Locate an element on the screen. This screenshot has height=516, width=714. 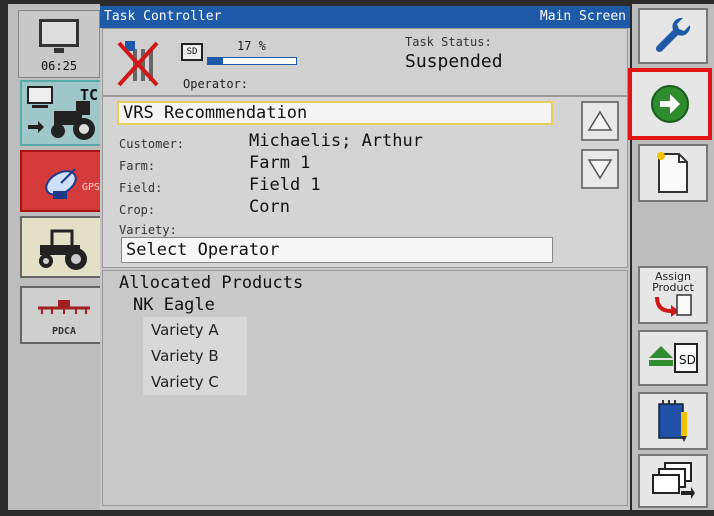
recommendation-title: VRS Recommendation is located at coordinates (335, 113).